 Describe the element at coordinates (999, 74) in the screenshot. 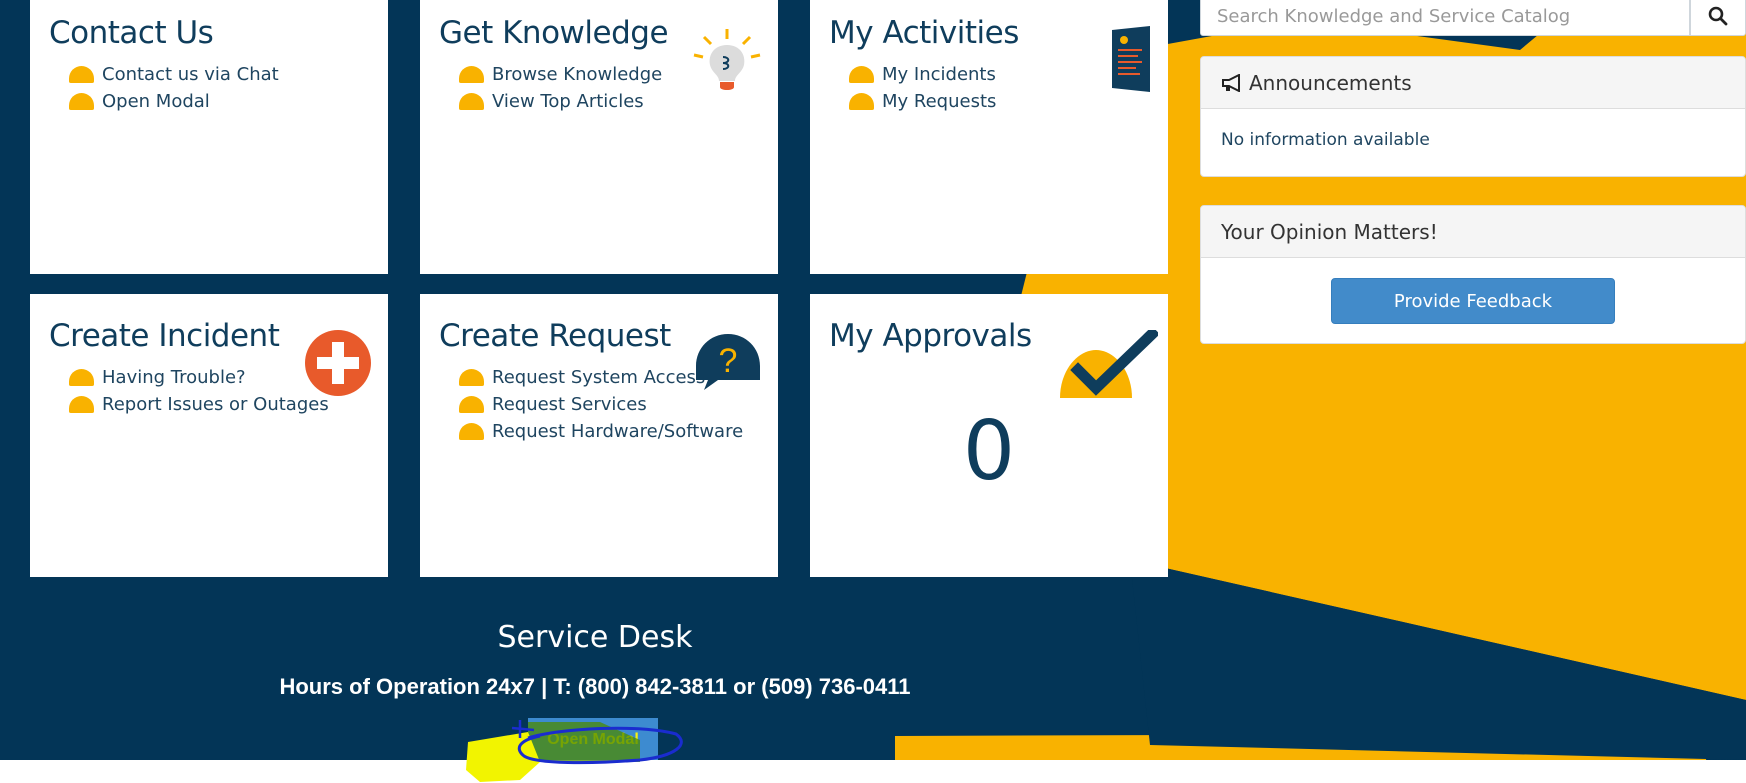

I see `link-my-incidents: My Incidents` at that location.